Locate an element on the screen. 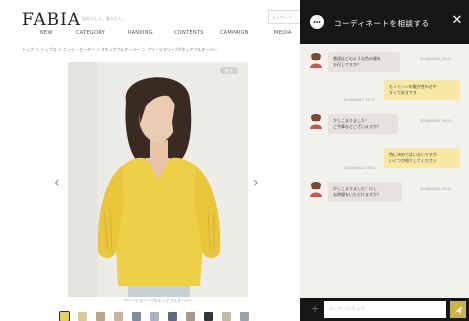  plus-icon: + is located at coordinates (315, 309).